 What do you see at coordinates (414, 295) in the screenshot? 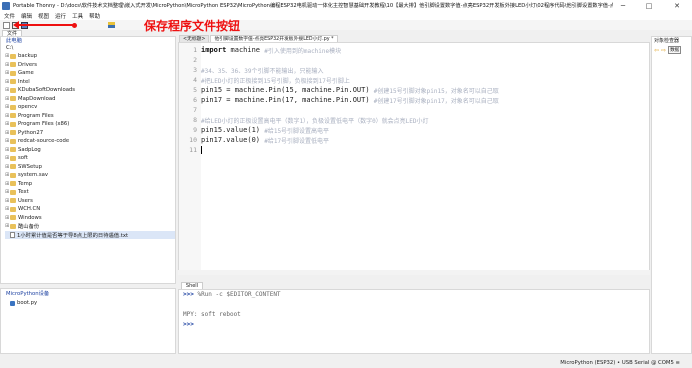
I see `shell-line: >>> %Run -c $EDITOR_CONTENT` at bounding box center [414, 295].